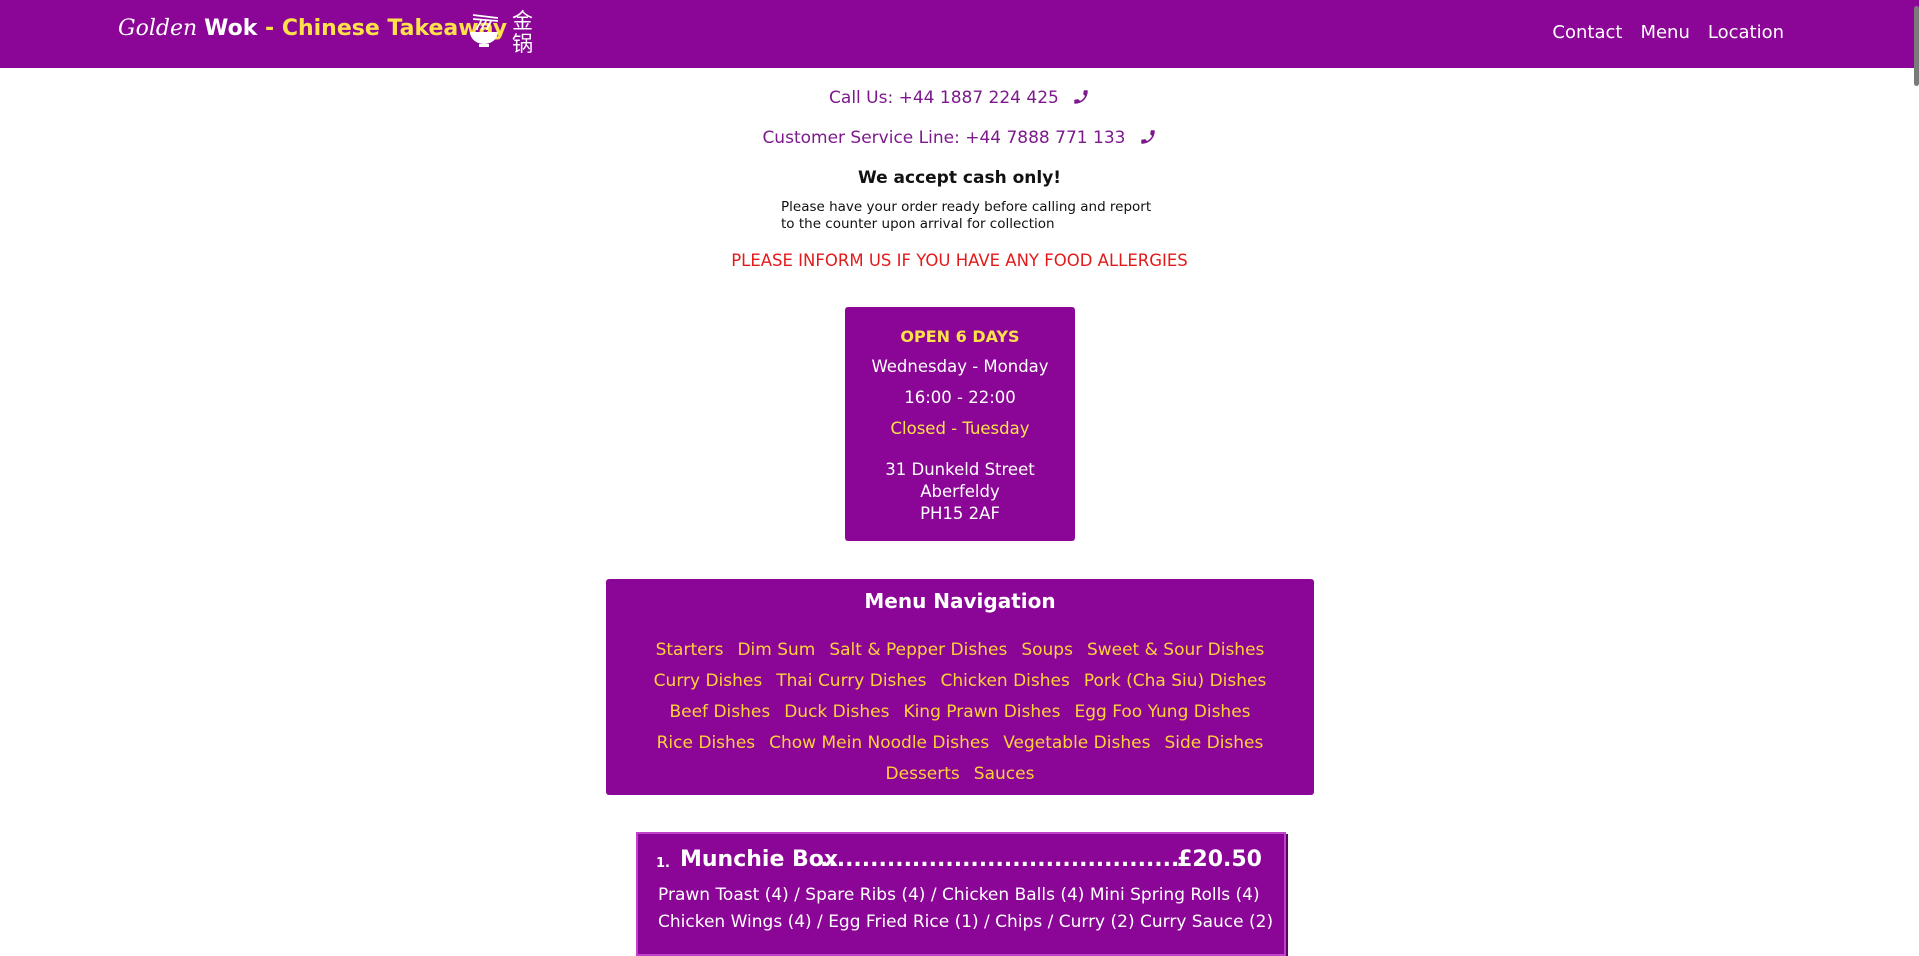 The width and height of the screenshot is (1919, 956). I want to click on brand-wok: Wok, so click(231, 28).